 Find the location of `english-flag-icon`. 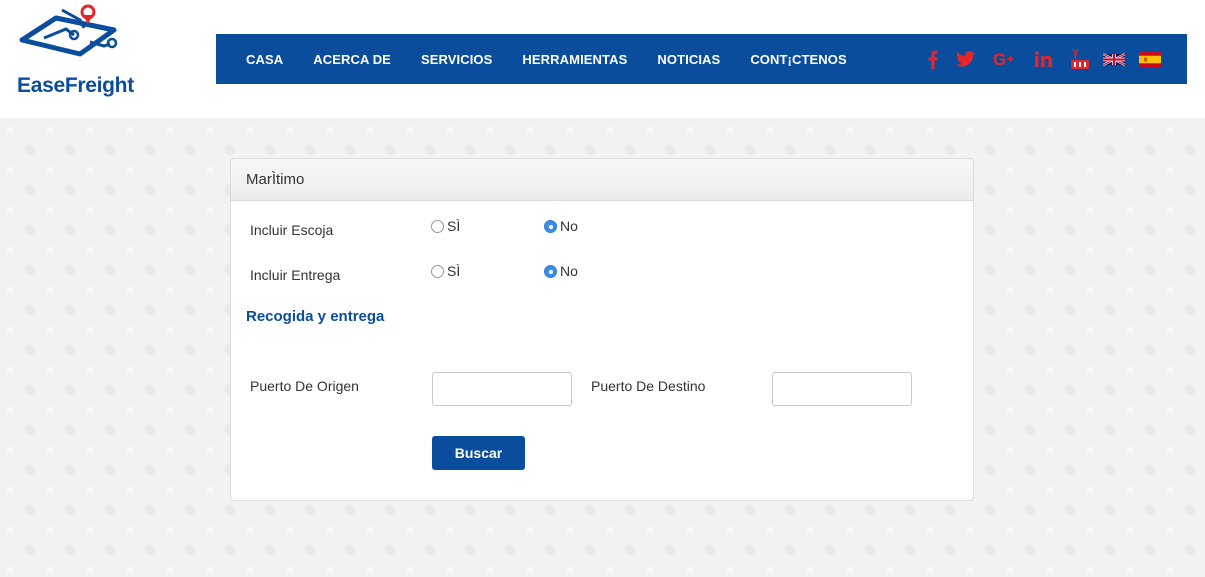

english-flag-icon is located at coordinates (1114, 59).